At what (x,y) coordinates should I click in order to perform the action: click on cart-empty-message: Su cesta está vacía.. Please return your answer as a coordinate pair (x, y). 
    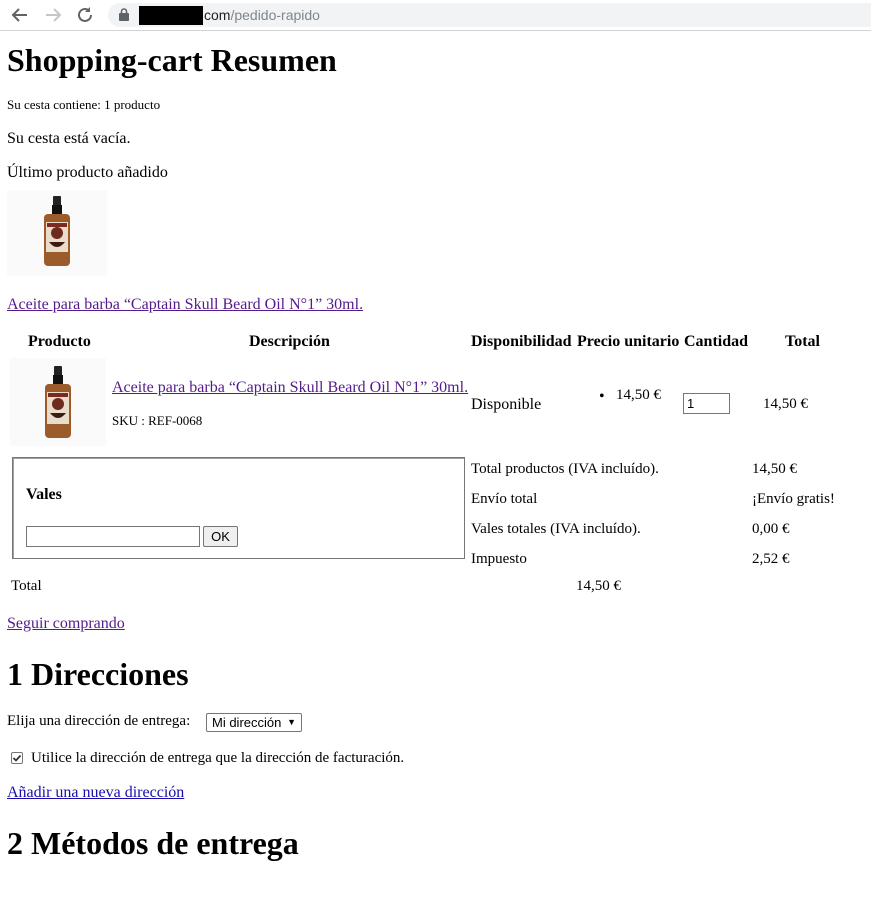
    Looking at the image, I should click on (69, 138).